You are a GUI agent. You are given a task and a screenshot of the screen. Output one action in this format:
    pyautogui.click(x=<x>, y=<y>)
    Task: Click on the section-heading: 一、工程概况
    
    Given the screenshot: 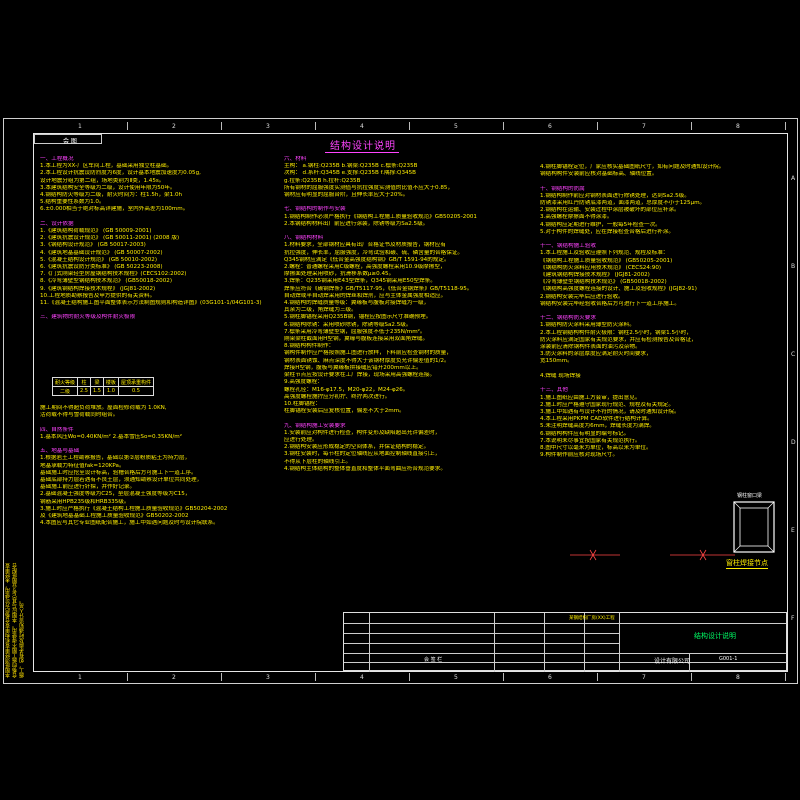 What is the action you would take?
    pyautogui.click(x=57, y=159)
    